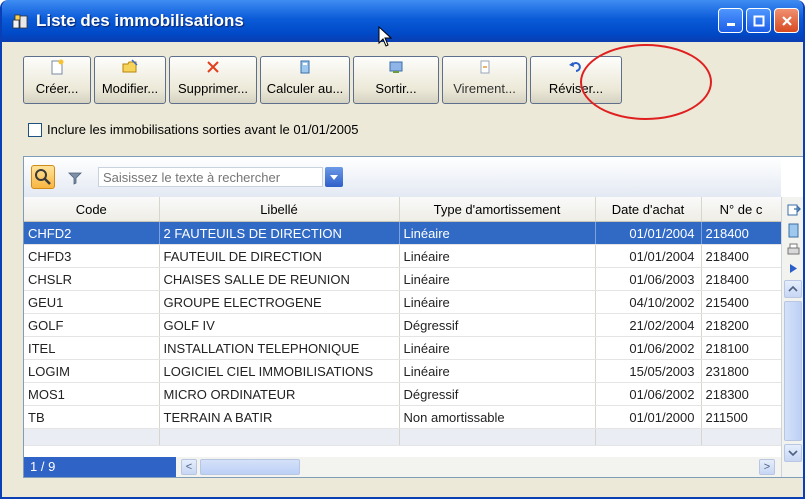  What do you see at coordinates (497, 209) in the screenshot?
I see `column-header-type: Type d'amortissement` at bounding box center [497, 209].